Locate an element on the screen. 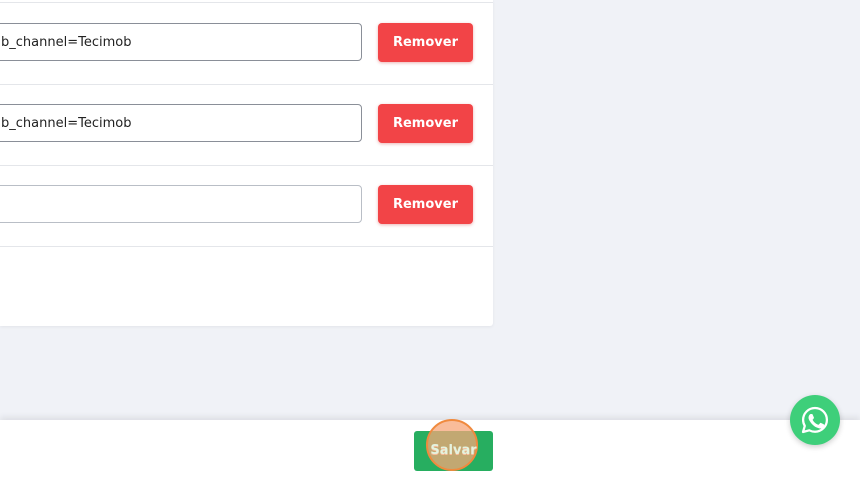  footer-bar: Salvar is located at coordinates (430, 450).